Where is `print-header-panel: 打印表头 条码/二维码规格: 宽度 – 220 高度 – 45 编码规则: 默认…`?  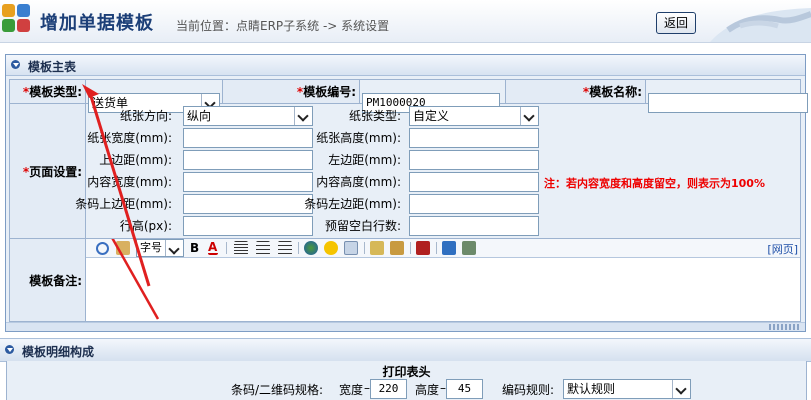 print-header-panel: 打印表头 条码/二维码规格: 宽度 – 220 高度 – 45 编码规则: 默认… is located at coordinates (406, 380).